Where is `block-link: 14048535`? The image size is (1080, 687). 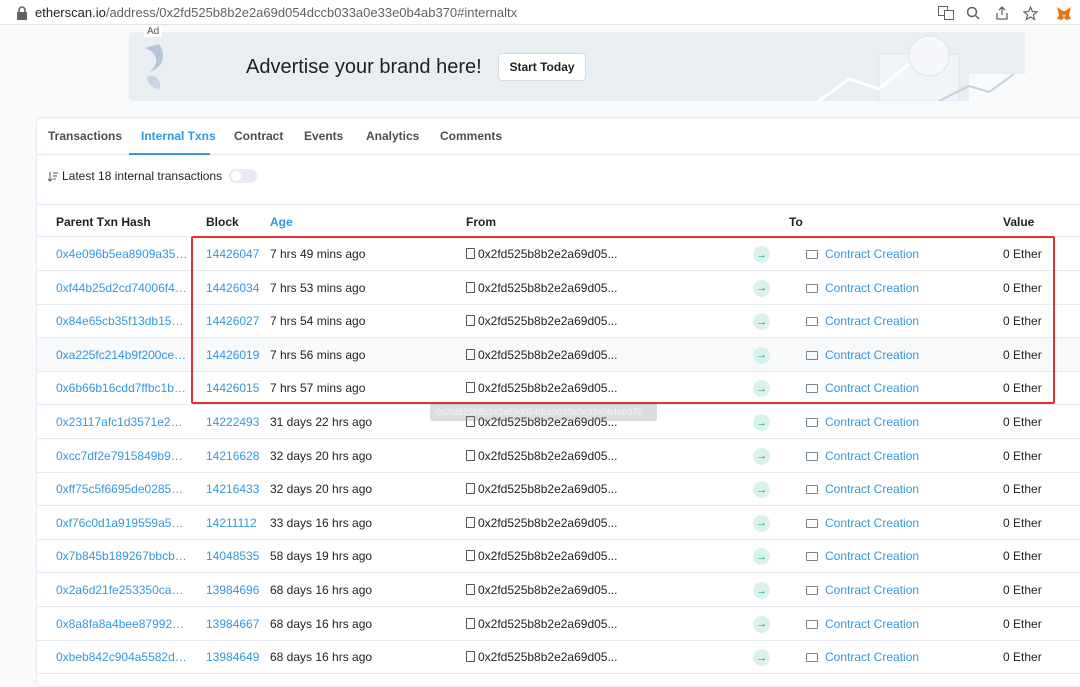 block-link: 14048535 is located at coordinates (232, 556).